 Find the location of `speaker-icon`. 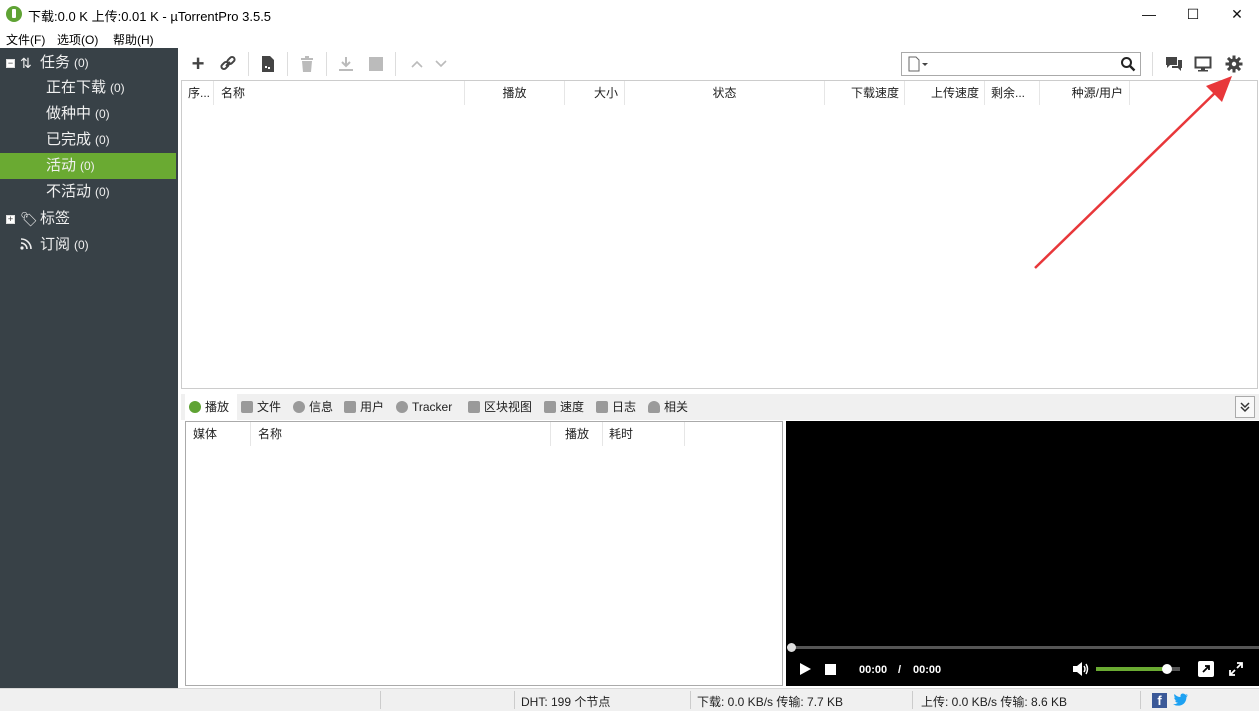

speaker-icon is located at coordinates (1081, 669).